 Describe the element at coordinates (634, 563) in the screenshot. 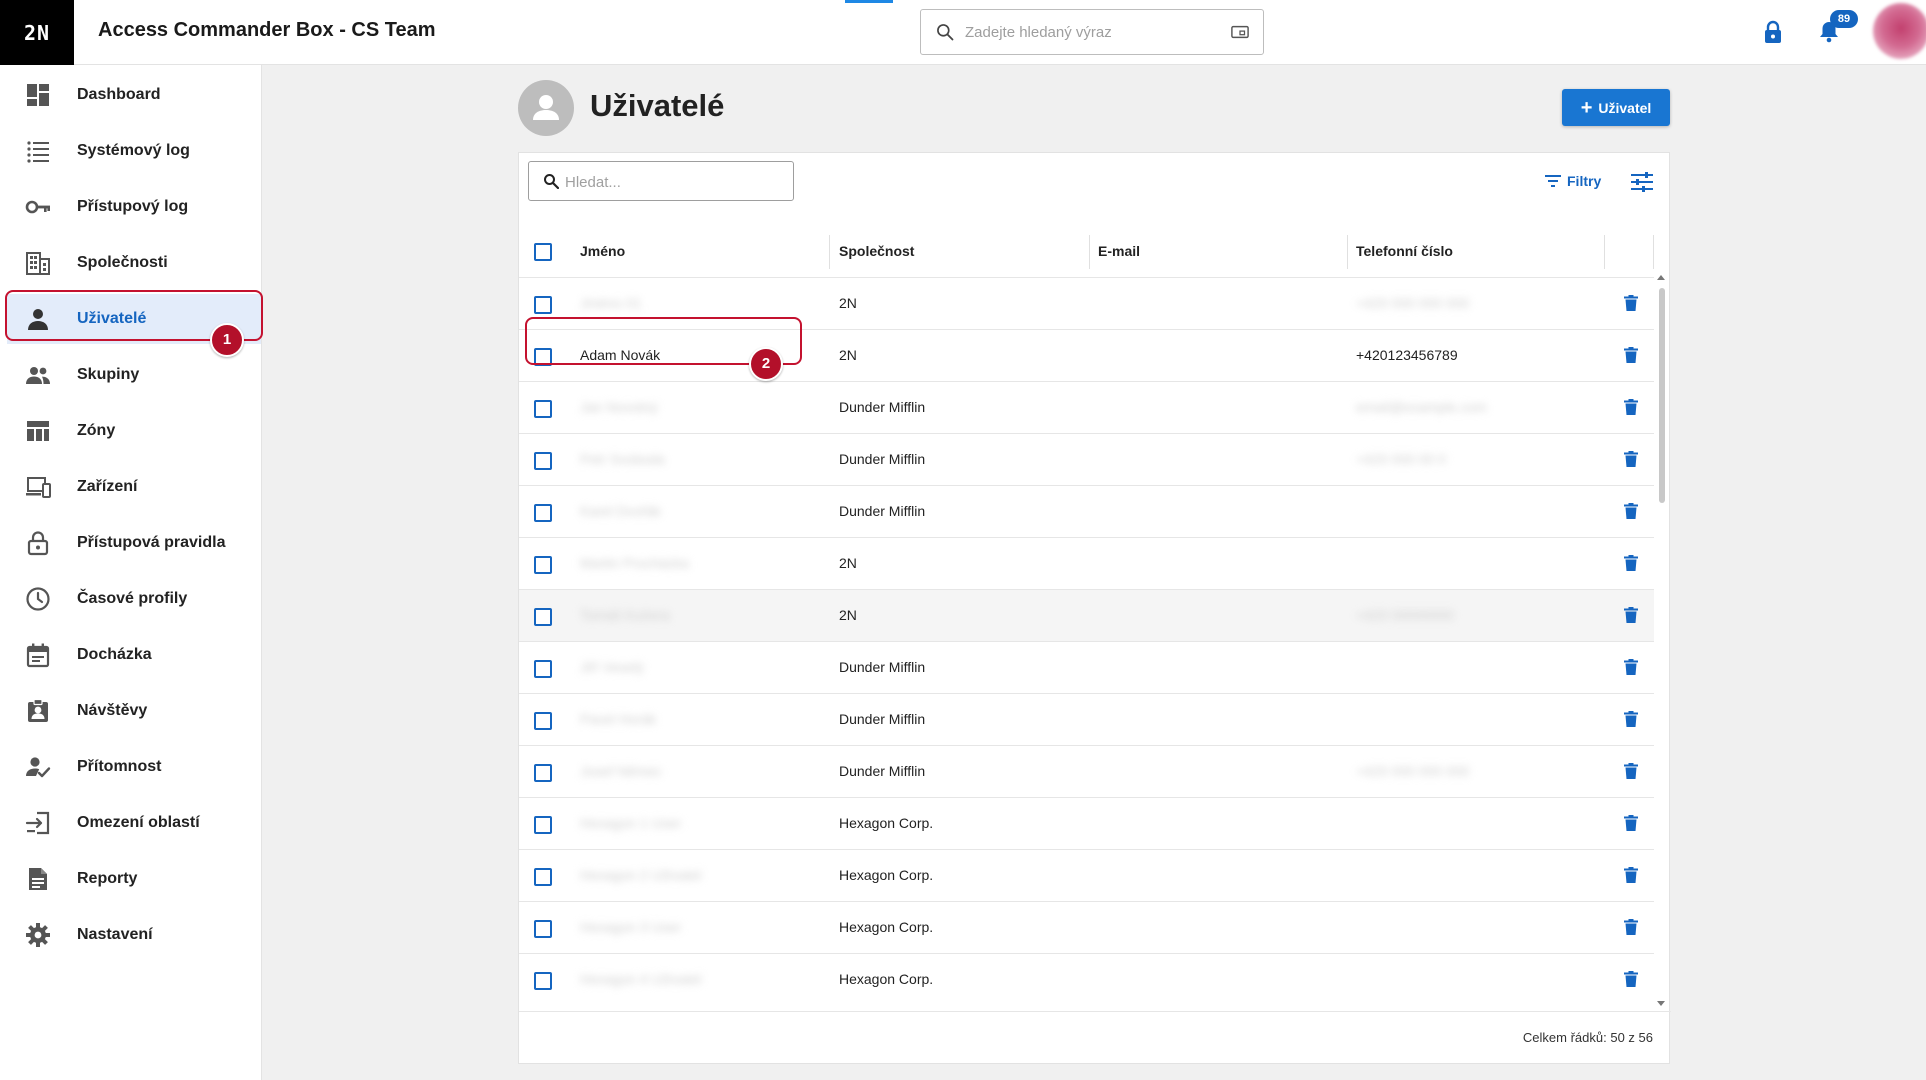

I see `cell-name: Martin Procházka` at that location.